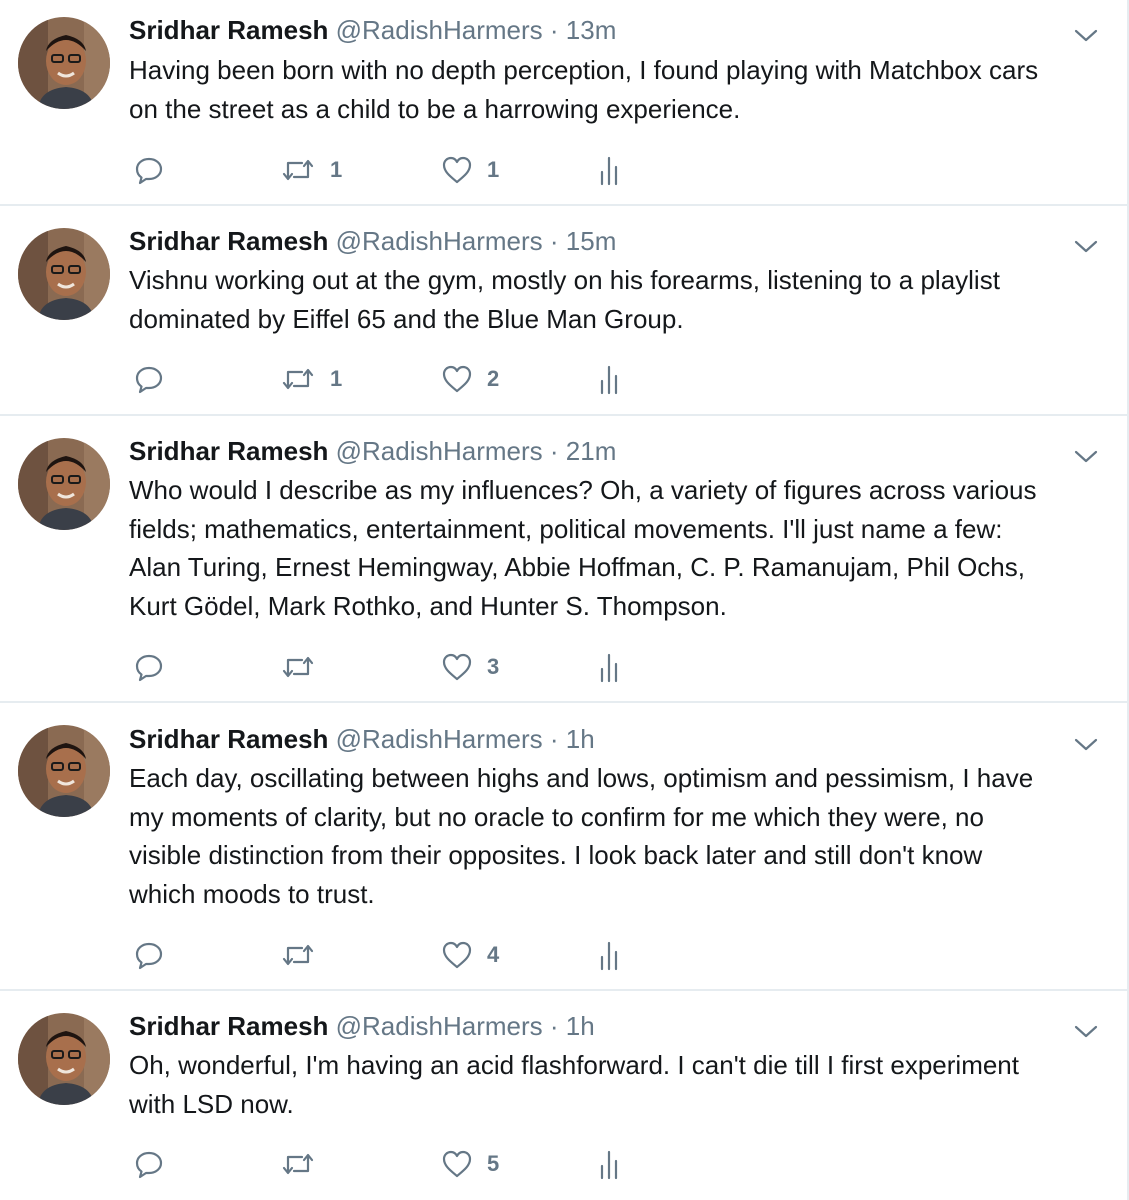 The height and width of the screenshot is (1200, 1129). I want to click on like-button: 1, so click(470, 170).